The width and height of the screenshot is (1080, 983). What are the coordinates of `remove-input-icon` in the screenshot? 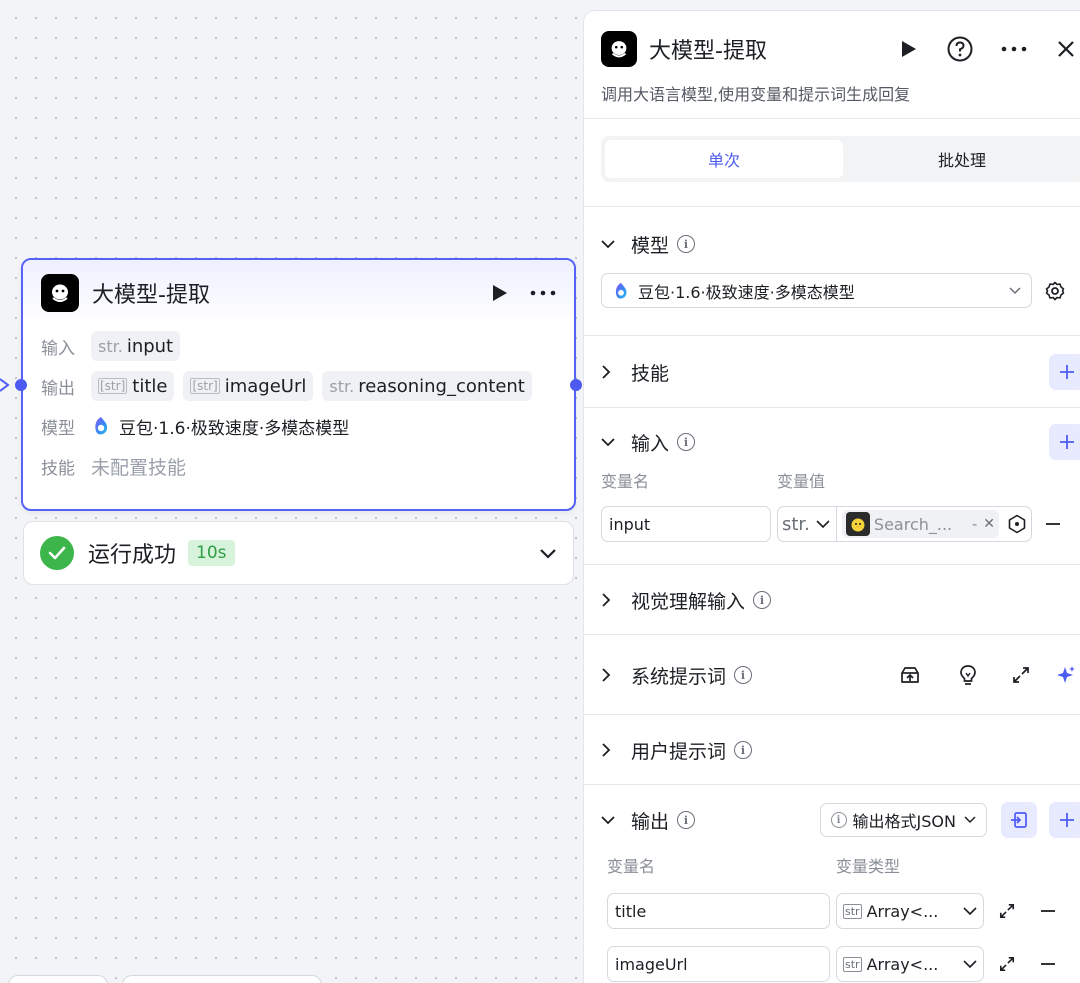 It's located at (1053, 524).